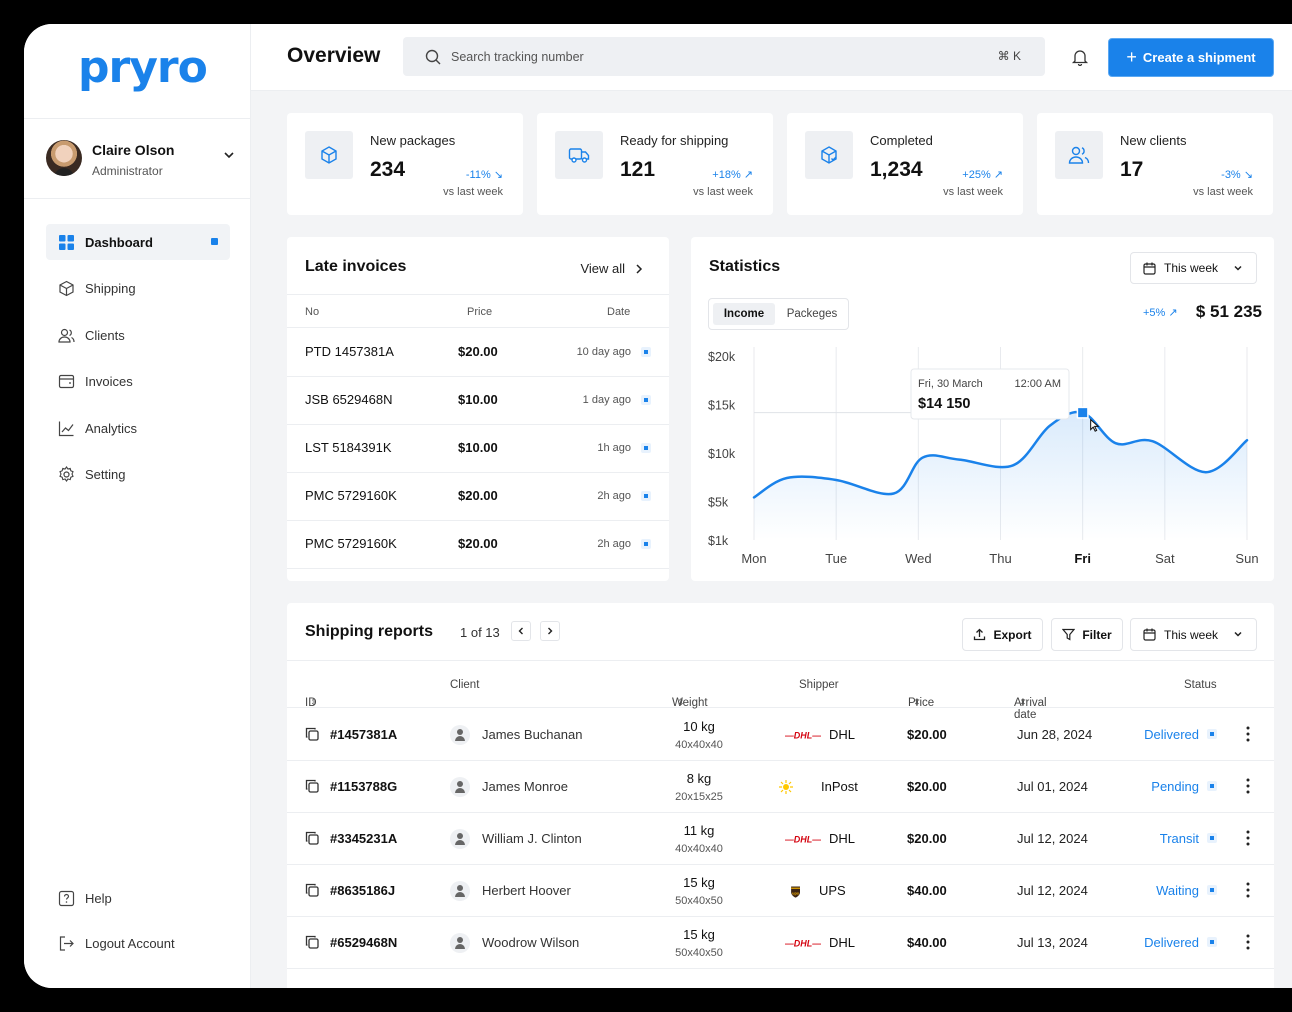 This screenshot has height=1012, width=1292. Describe the element at coordinates (362, 890) in the screenshot. I see `shipment-id: #8635186J` at that location.